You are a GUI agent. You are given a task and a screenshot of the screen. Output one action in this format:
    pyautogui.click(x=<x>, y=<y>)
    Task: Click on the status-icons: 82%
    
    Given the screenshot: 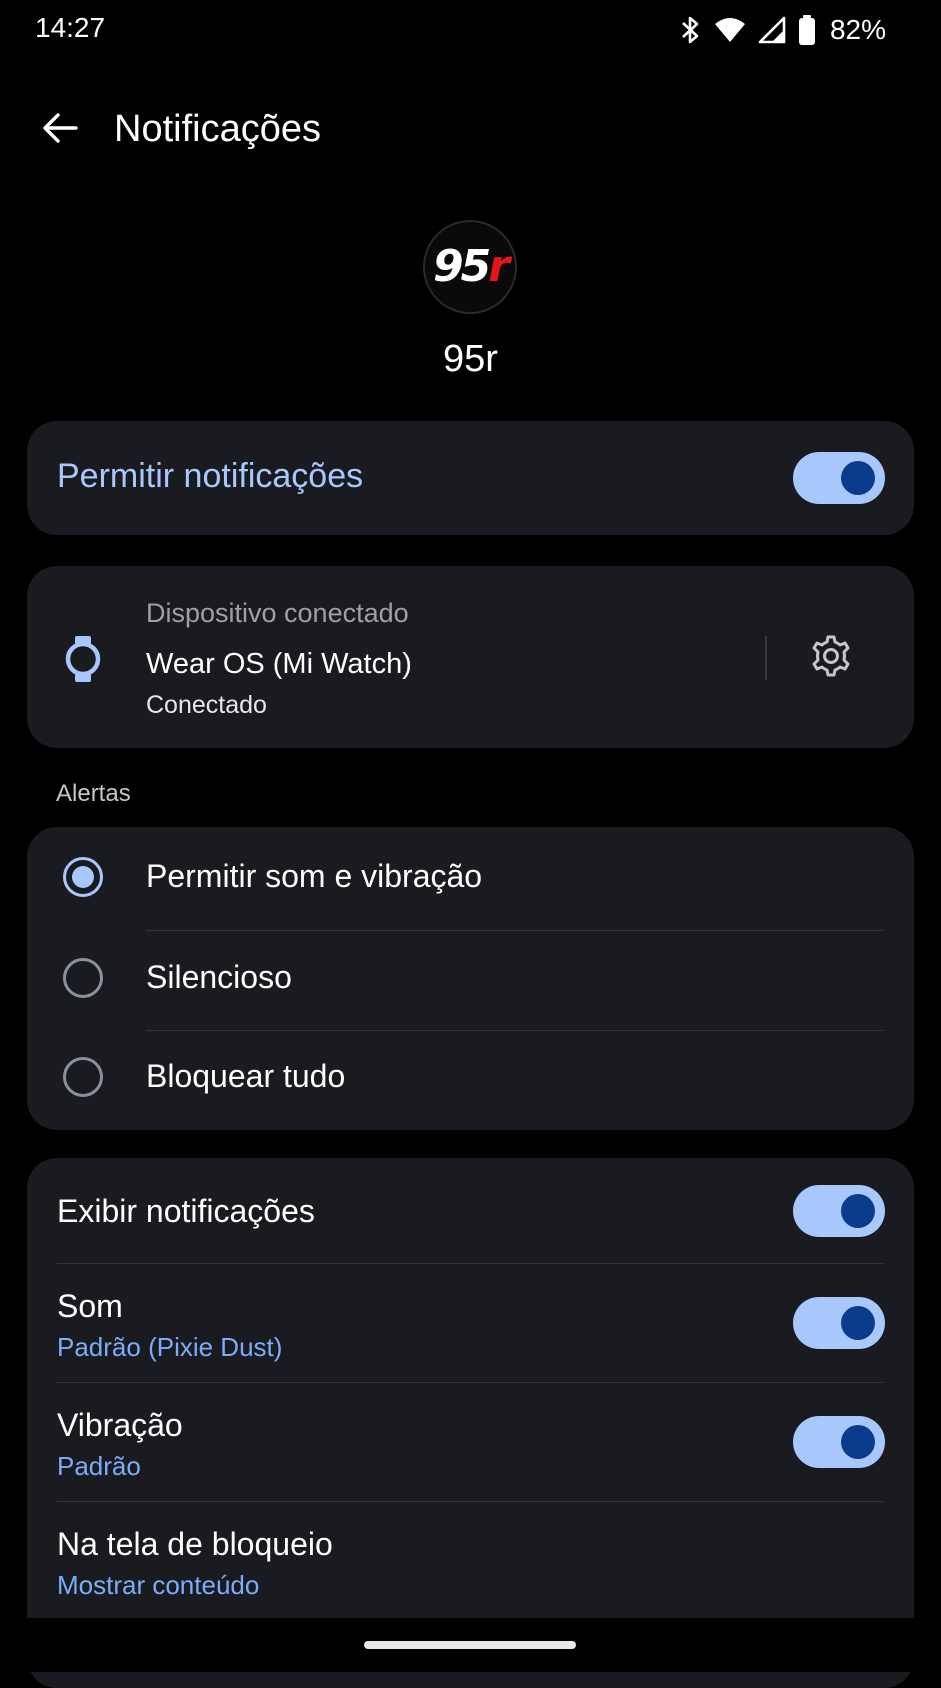 What is the action you would take?
    pyautogui.click(x=783, y=30)
    